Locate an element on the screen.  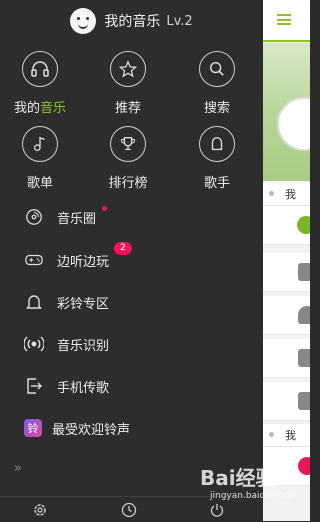
download-icon is located at coordinates (304, 401).